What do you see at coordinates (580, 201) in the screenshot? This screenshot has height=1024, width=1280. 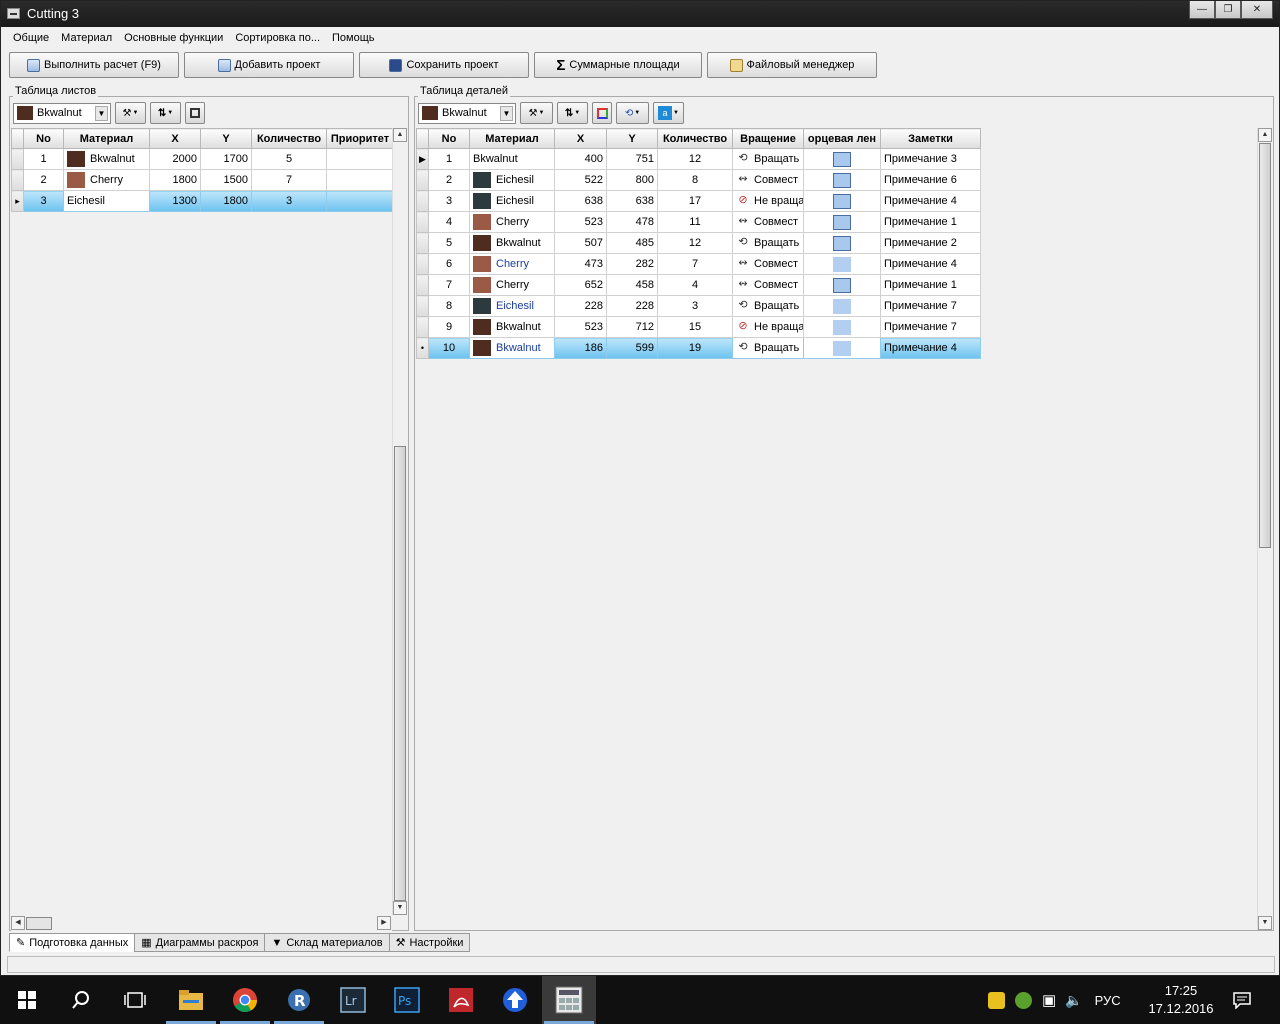 I see `cell-x: 638` at bounding box center [580, 201].